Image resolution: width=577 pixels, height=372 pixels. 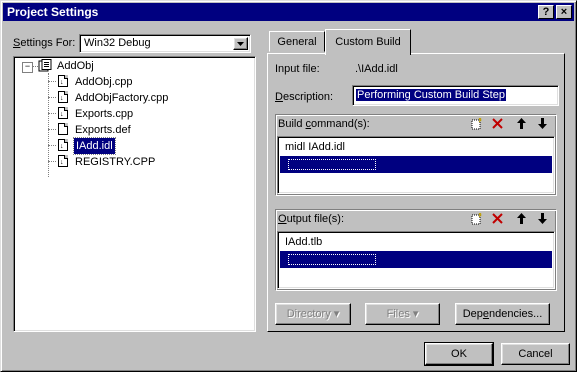 I want to click on collapse-toggle-icon: −, so click(x=27, y=67).